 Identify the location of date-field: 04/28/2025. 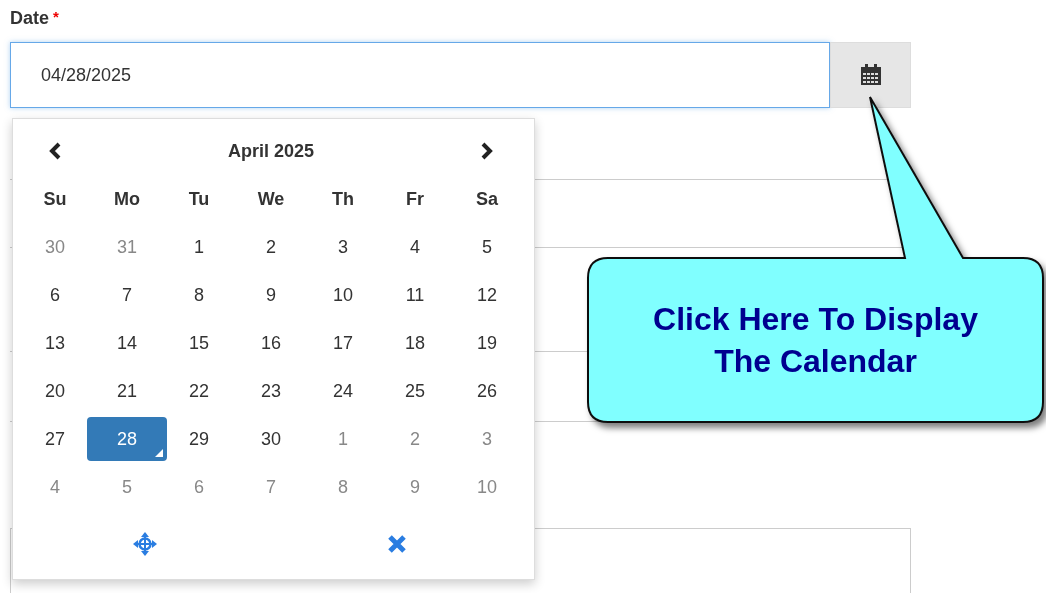
(420, 75).